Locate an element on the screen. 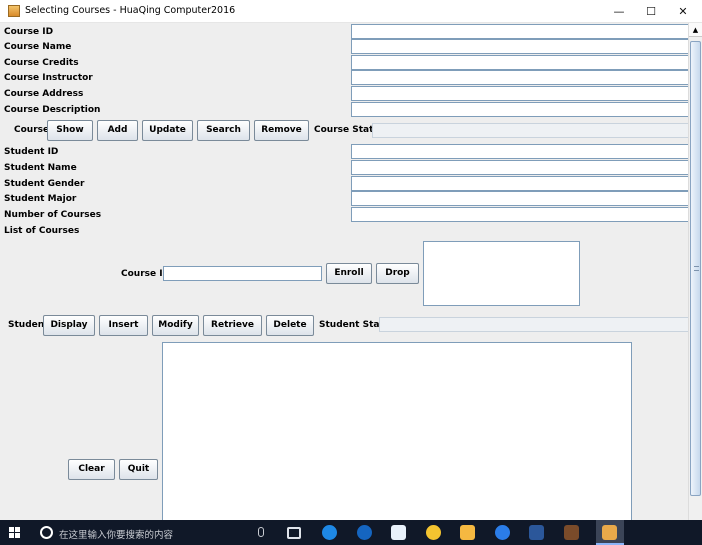 The image size is (702, 545). student-gender-label: Student Gender is located at coordinates (44, 184).